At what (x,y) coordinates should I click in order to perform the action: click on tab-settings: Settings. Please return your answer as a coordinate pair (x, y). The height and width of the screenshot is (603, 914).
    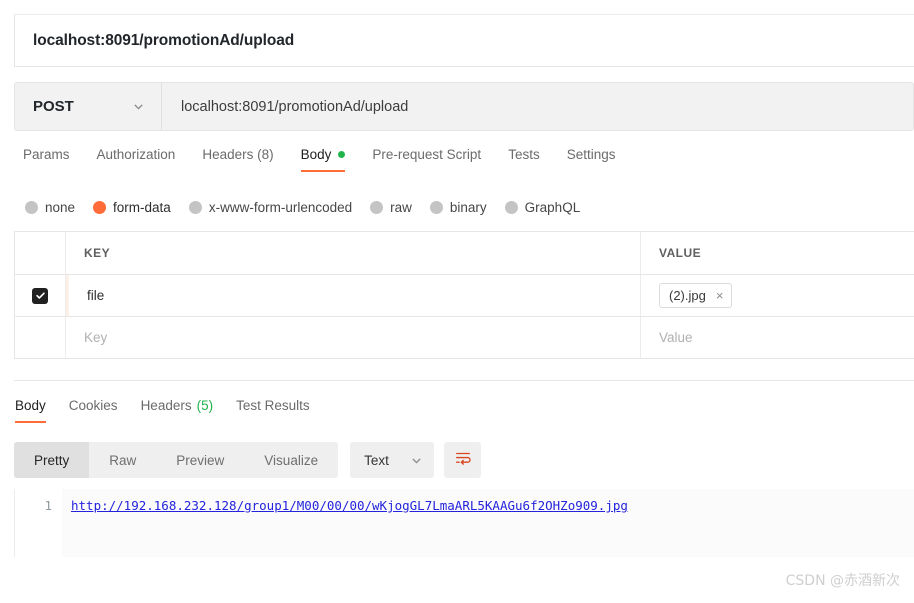
    Looking at the image, I should click on (591, 158).